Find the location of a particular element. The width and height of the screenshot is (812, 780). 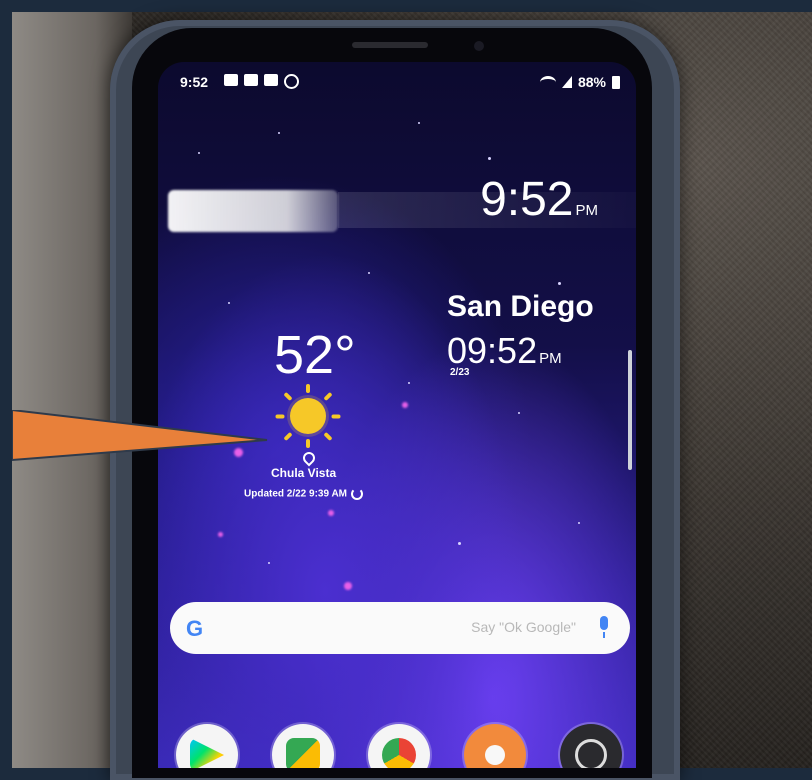

world-clock-date: 2/23 is located at coordinates (460, 372).